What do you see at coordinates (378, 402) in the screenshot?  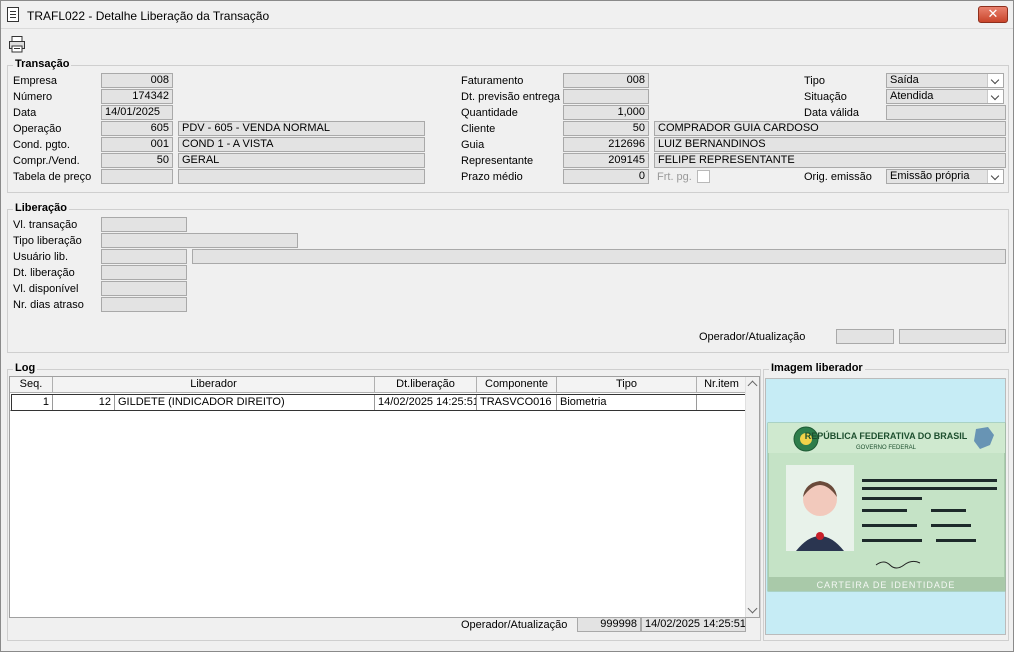 I see `selected-row-outline` at bounding box center [378, 402].